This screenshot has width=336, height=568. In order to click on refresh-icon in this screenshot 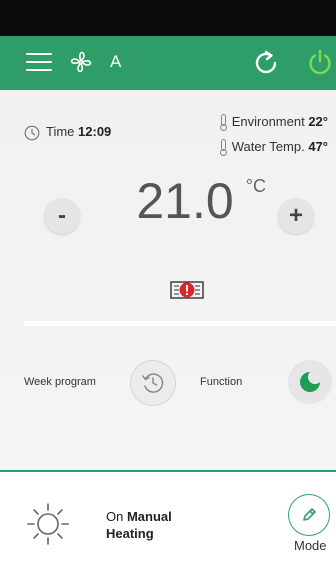, I will do `click(266, 63)`.